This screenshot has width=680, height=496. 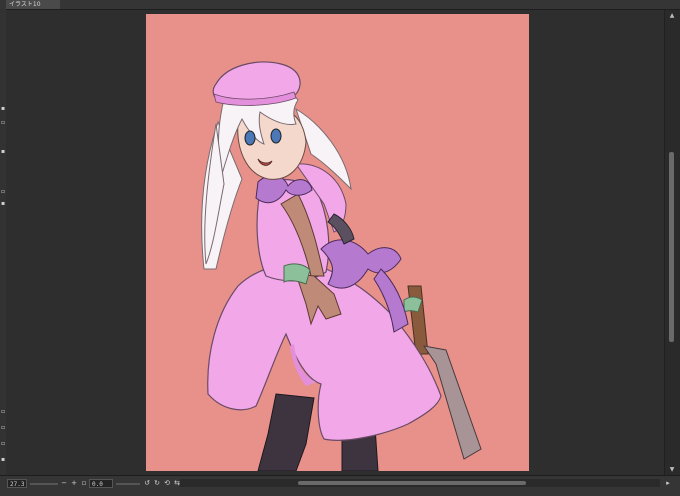 What do you see at coordinates (250, 138) in the screenshot?
I see `eye-left` at bounding box center [250, 138].